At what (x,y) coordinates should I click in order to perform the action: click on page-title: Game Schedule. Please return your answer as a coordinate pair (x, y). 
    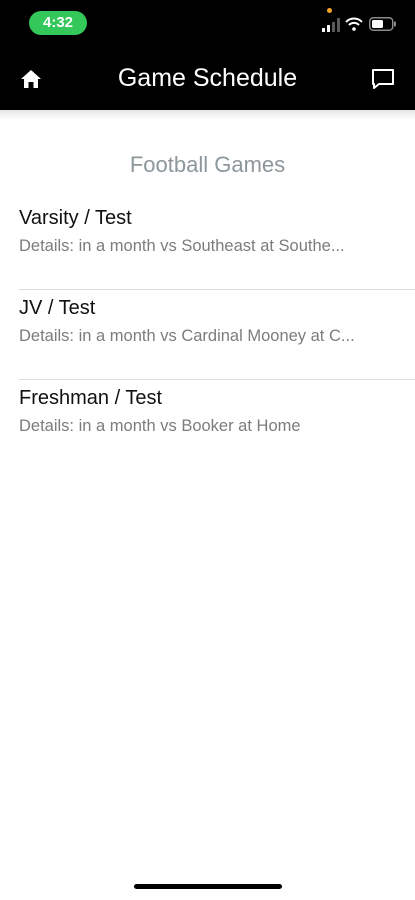
    Looking at the image, I should click on (207, 78).